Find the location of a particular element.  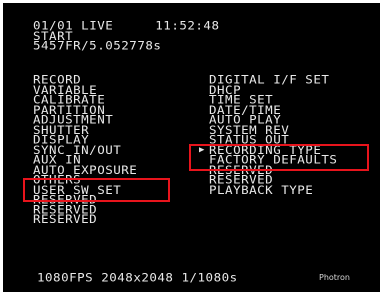

clock-time: 11:52:48 is located at coordinates (187, 25).